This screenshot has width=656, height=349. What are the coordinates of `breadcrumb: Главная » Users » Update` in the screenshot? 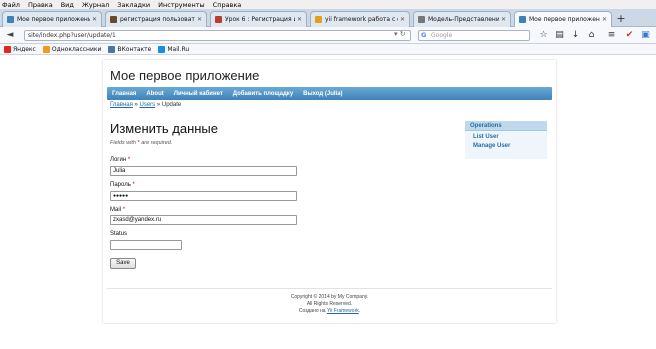 It's located at (145, 105).